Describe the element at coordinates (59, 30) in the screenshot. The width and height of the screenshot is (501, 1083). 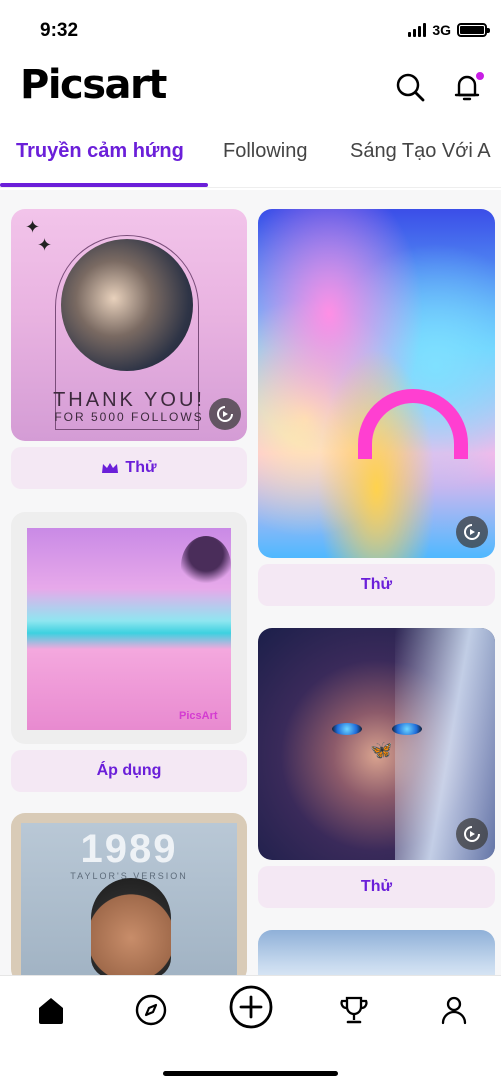
I see `status-time: 9:32` at that location.